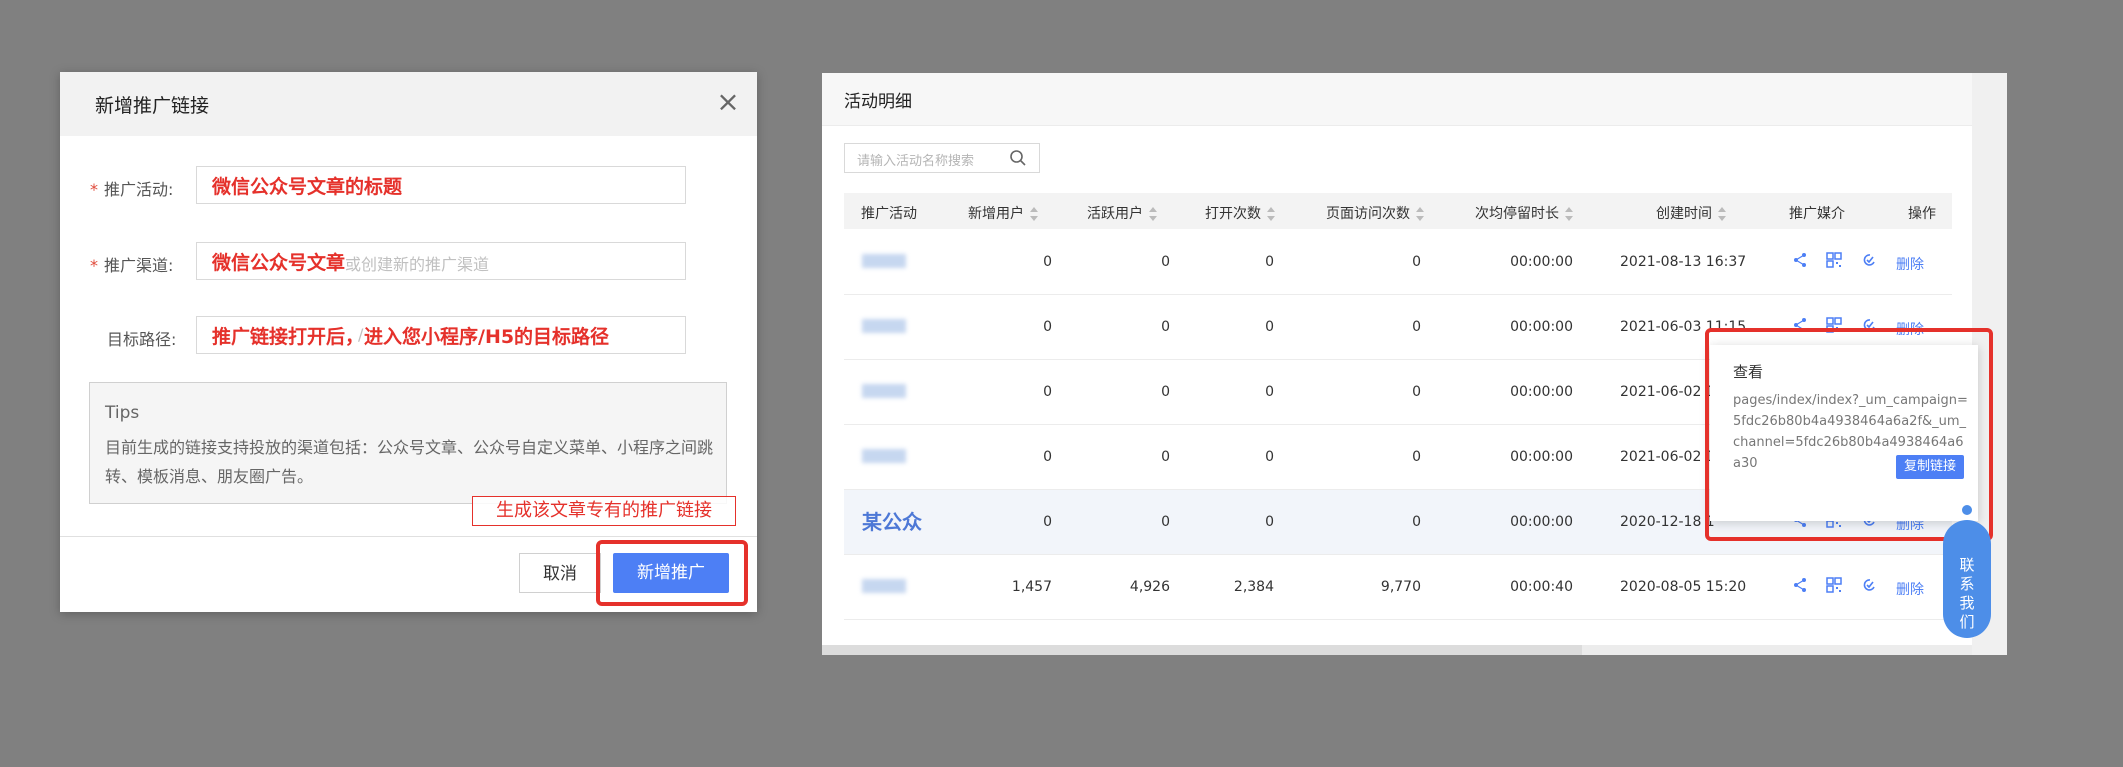  What do you see at coordinates (1683, 587) in the screenshot?
I see `created-time-value: 2020-08-05 15:20` at bounding box center [1683, 587].